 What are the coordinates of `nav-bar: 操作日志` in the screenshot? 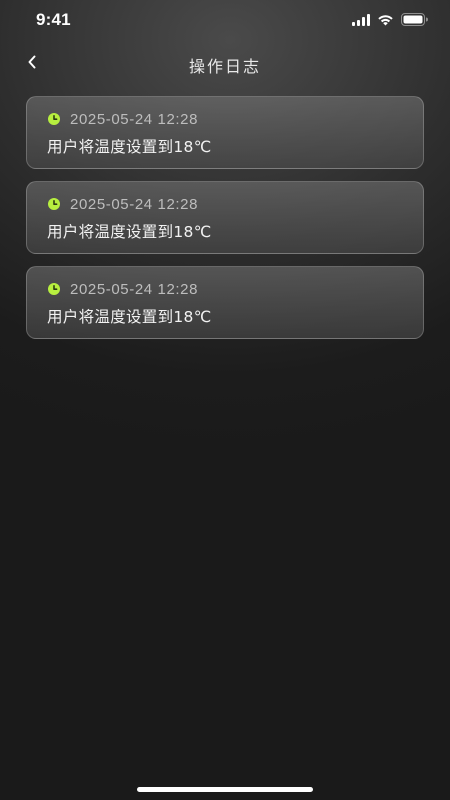 It's located at (225, 64).